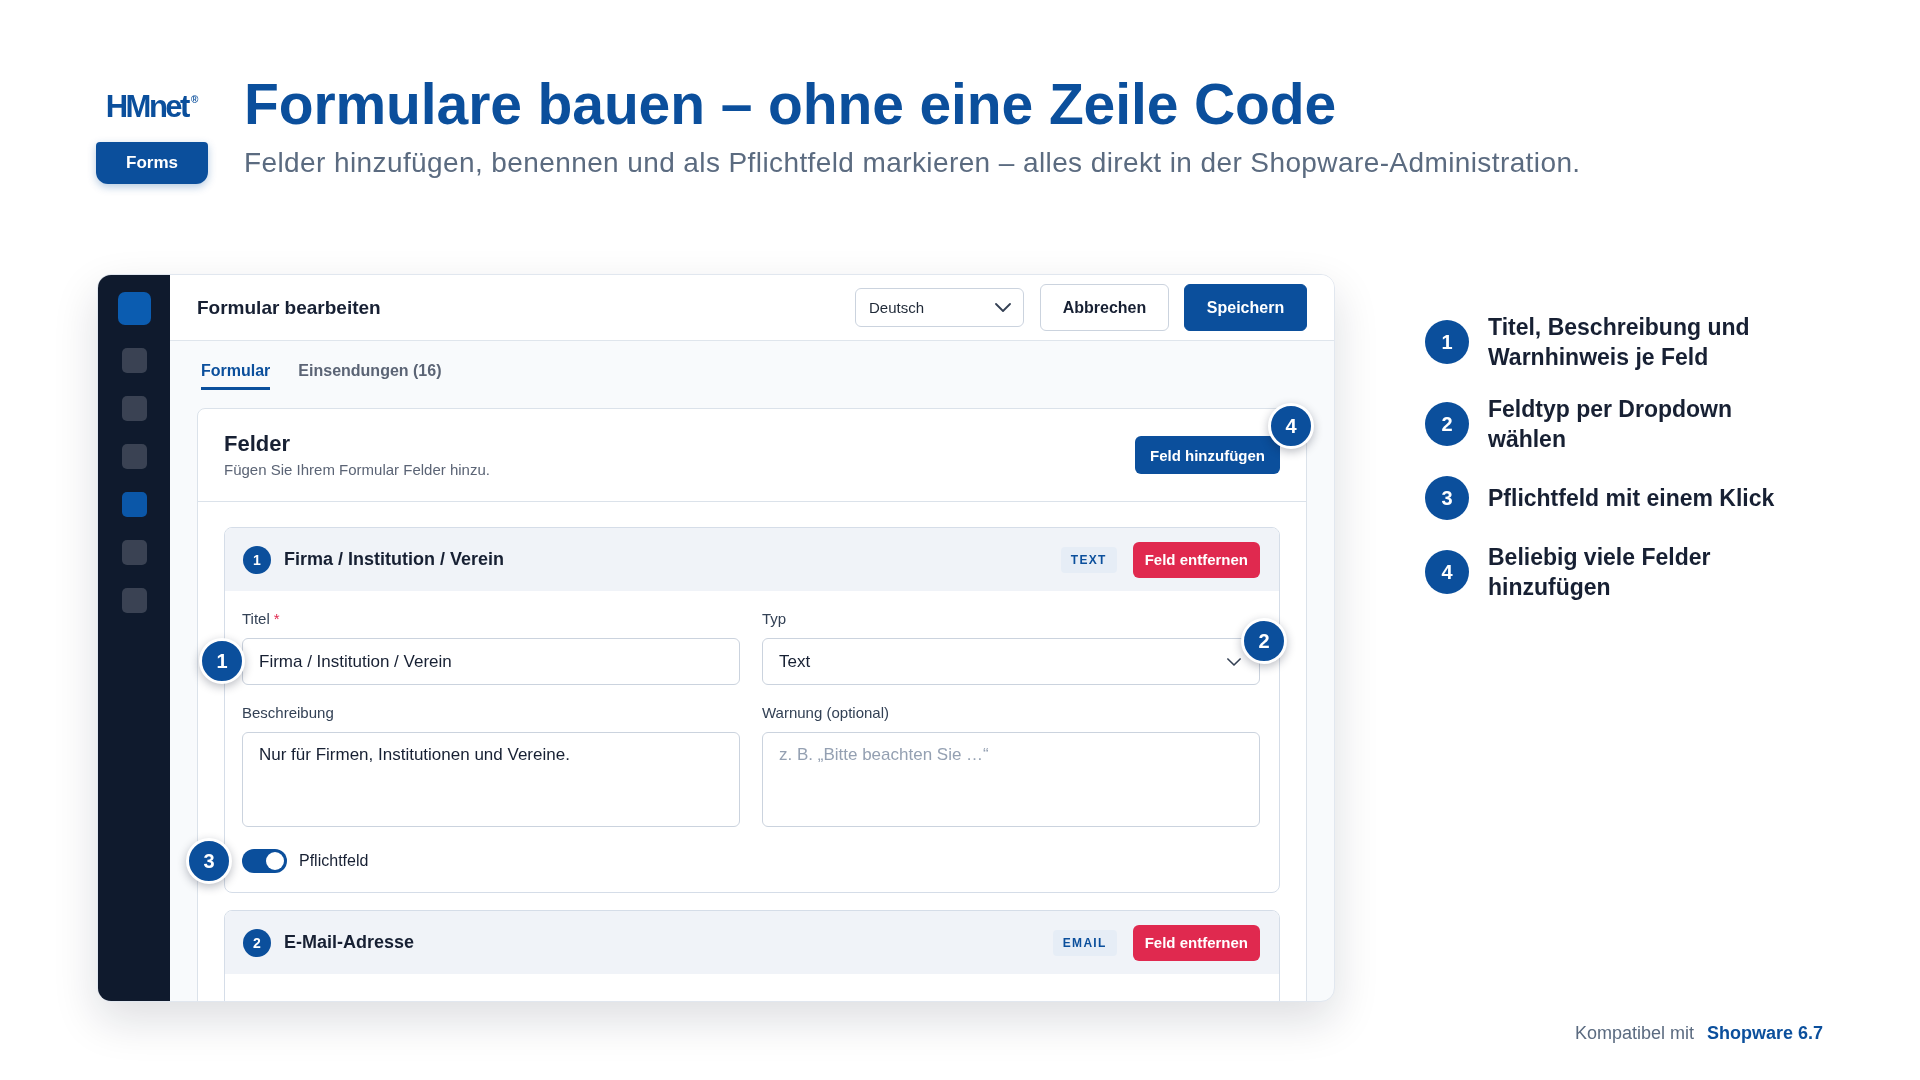  I want to click on toggle-switch, so click(264, 861).